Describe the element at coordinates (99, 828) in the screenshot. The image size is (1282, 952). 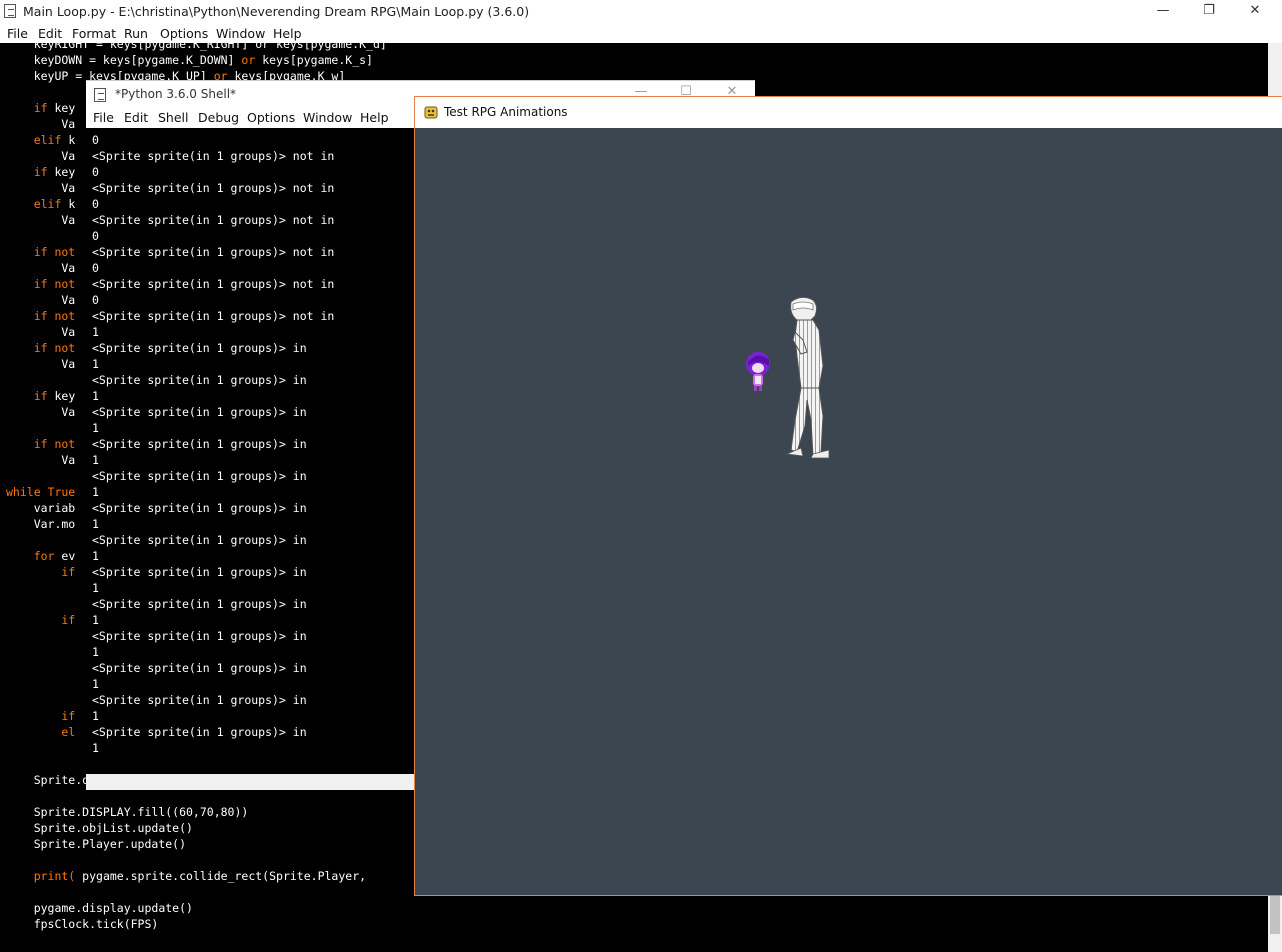
I see `code-line: Sprite.objList.update()` at that location.